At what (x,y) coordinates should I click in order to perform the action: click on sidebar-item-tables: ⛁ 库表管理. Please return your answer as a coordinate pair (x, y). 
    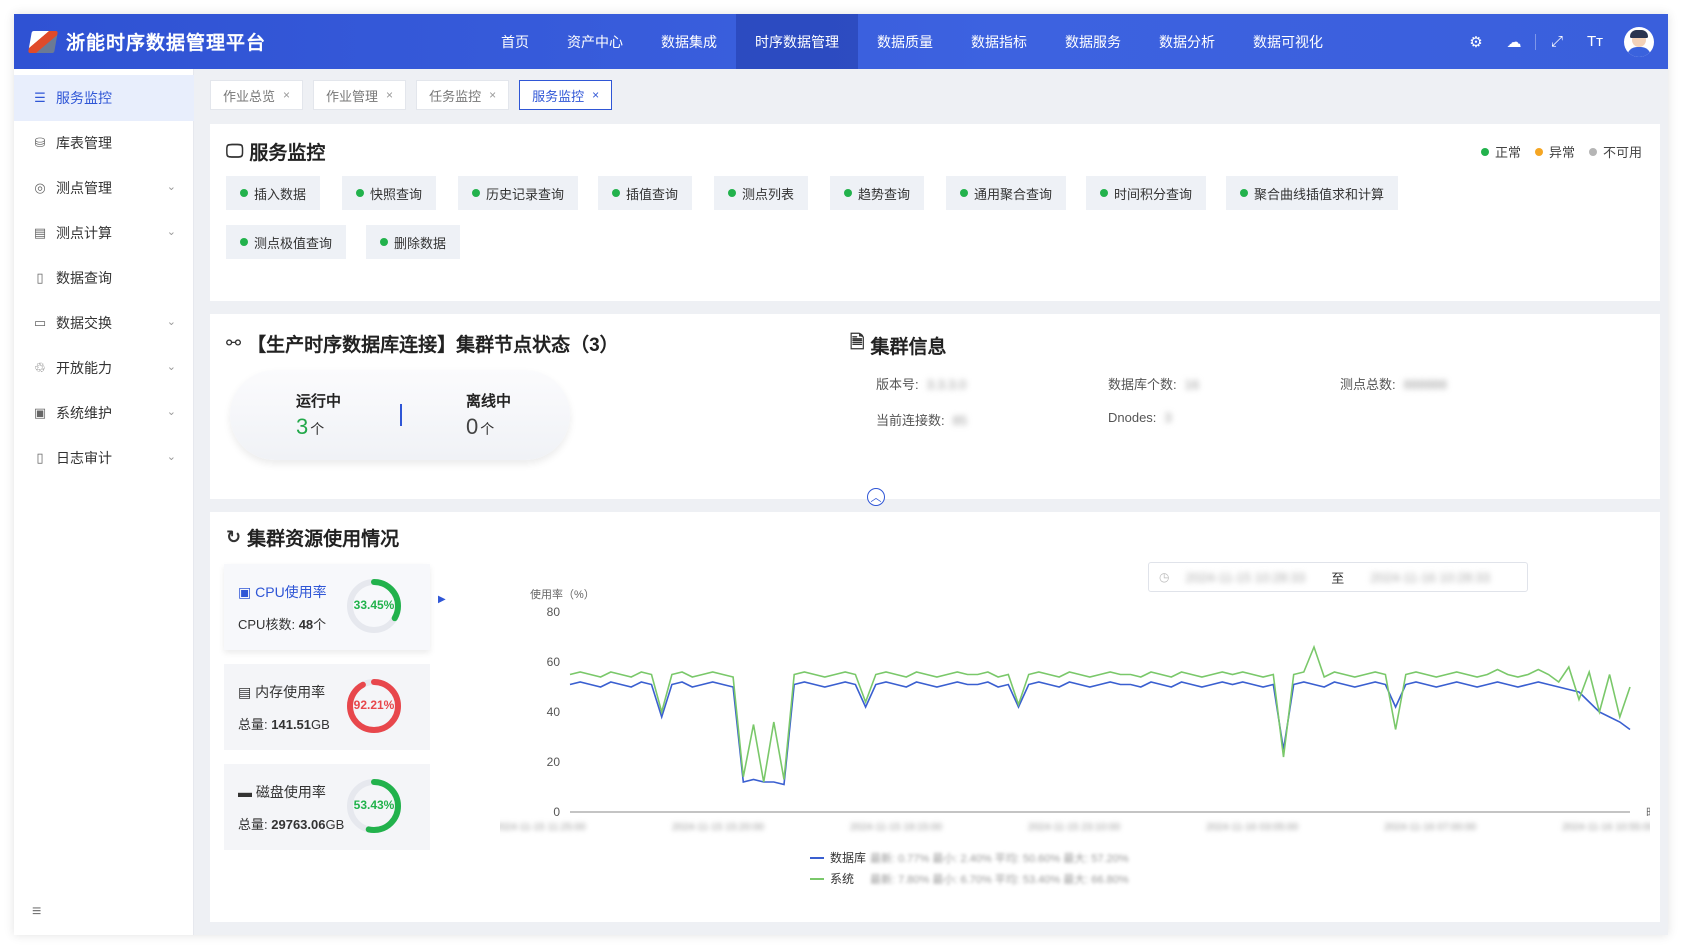
    Looking at the image, I should click on (104, 143).